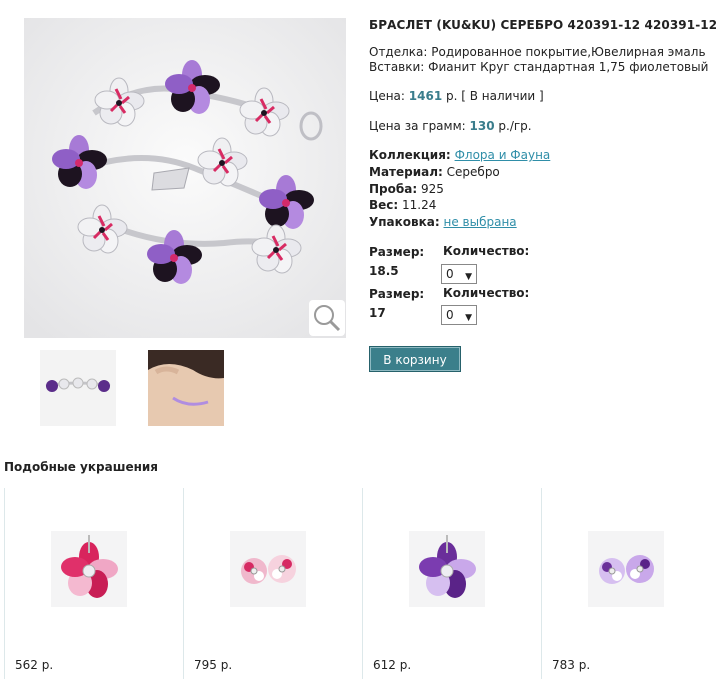 Image resolution: width=716 pixels, height=679 pixels. I want to click on material-row: Материал: Серебро, so click(434, 172).